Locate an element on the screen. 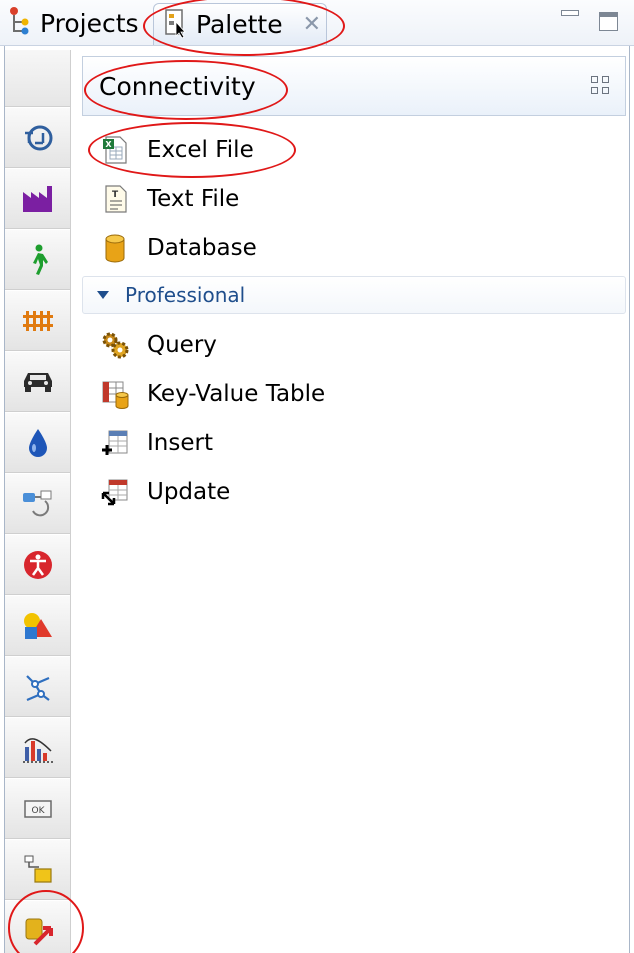 This screenshot has height=953, width=634. palette-tab-icon is located at coordinates (176, 25).